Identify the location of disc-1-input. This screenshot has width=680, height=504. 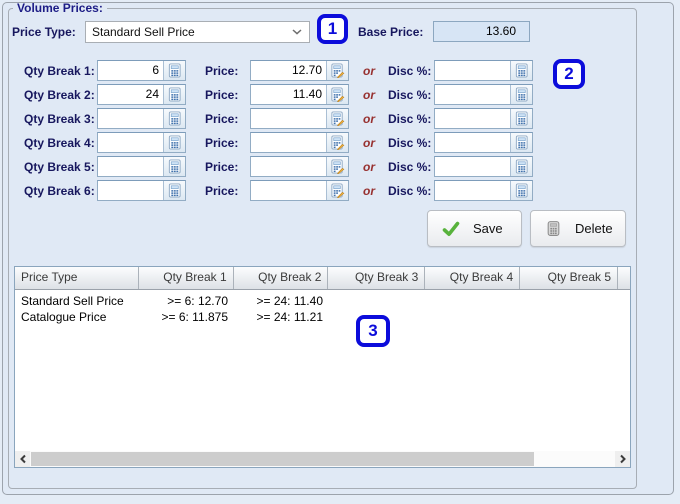
(483, 70).